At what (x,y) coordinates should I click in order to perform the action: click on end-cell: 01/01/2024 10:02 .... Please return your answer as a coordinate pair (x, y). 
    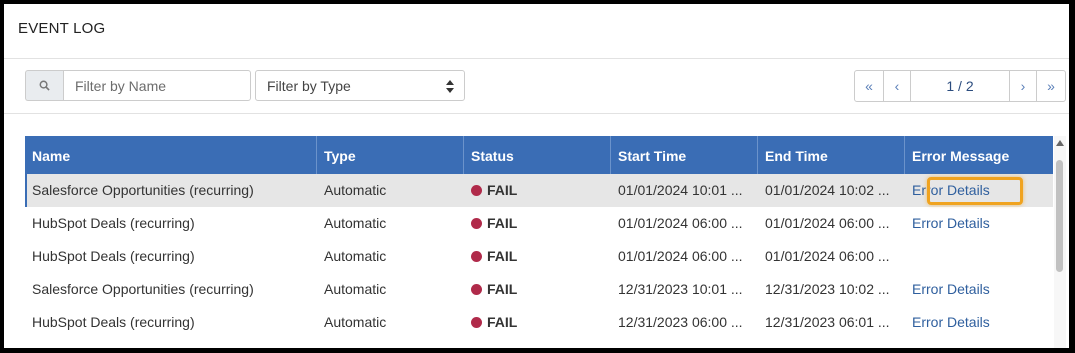
    Looking at the image, I should click on (827, 190).